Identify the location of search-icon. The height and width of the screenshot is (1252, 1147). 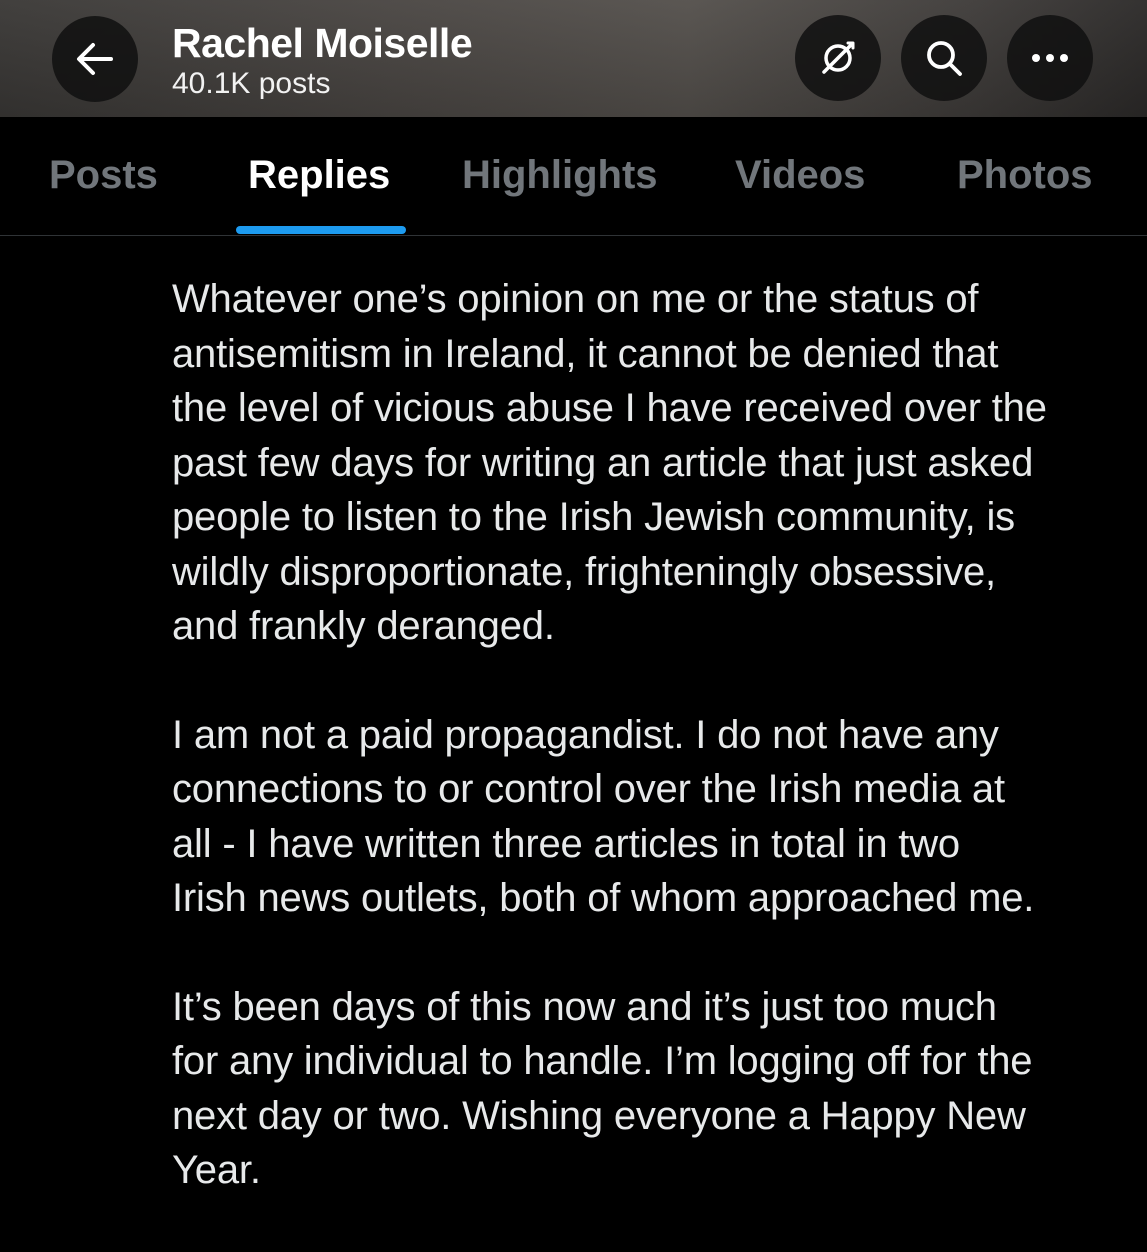
(944, 58).